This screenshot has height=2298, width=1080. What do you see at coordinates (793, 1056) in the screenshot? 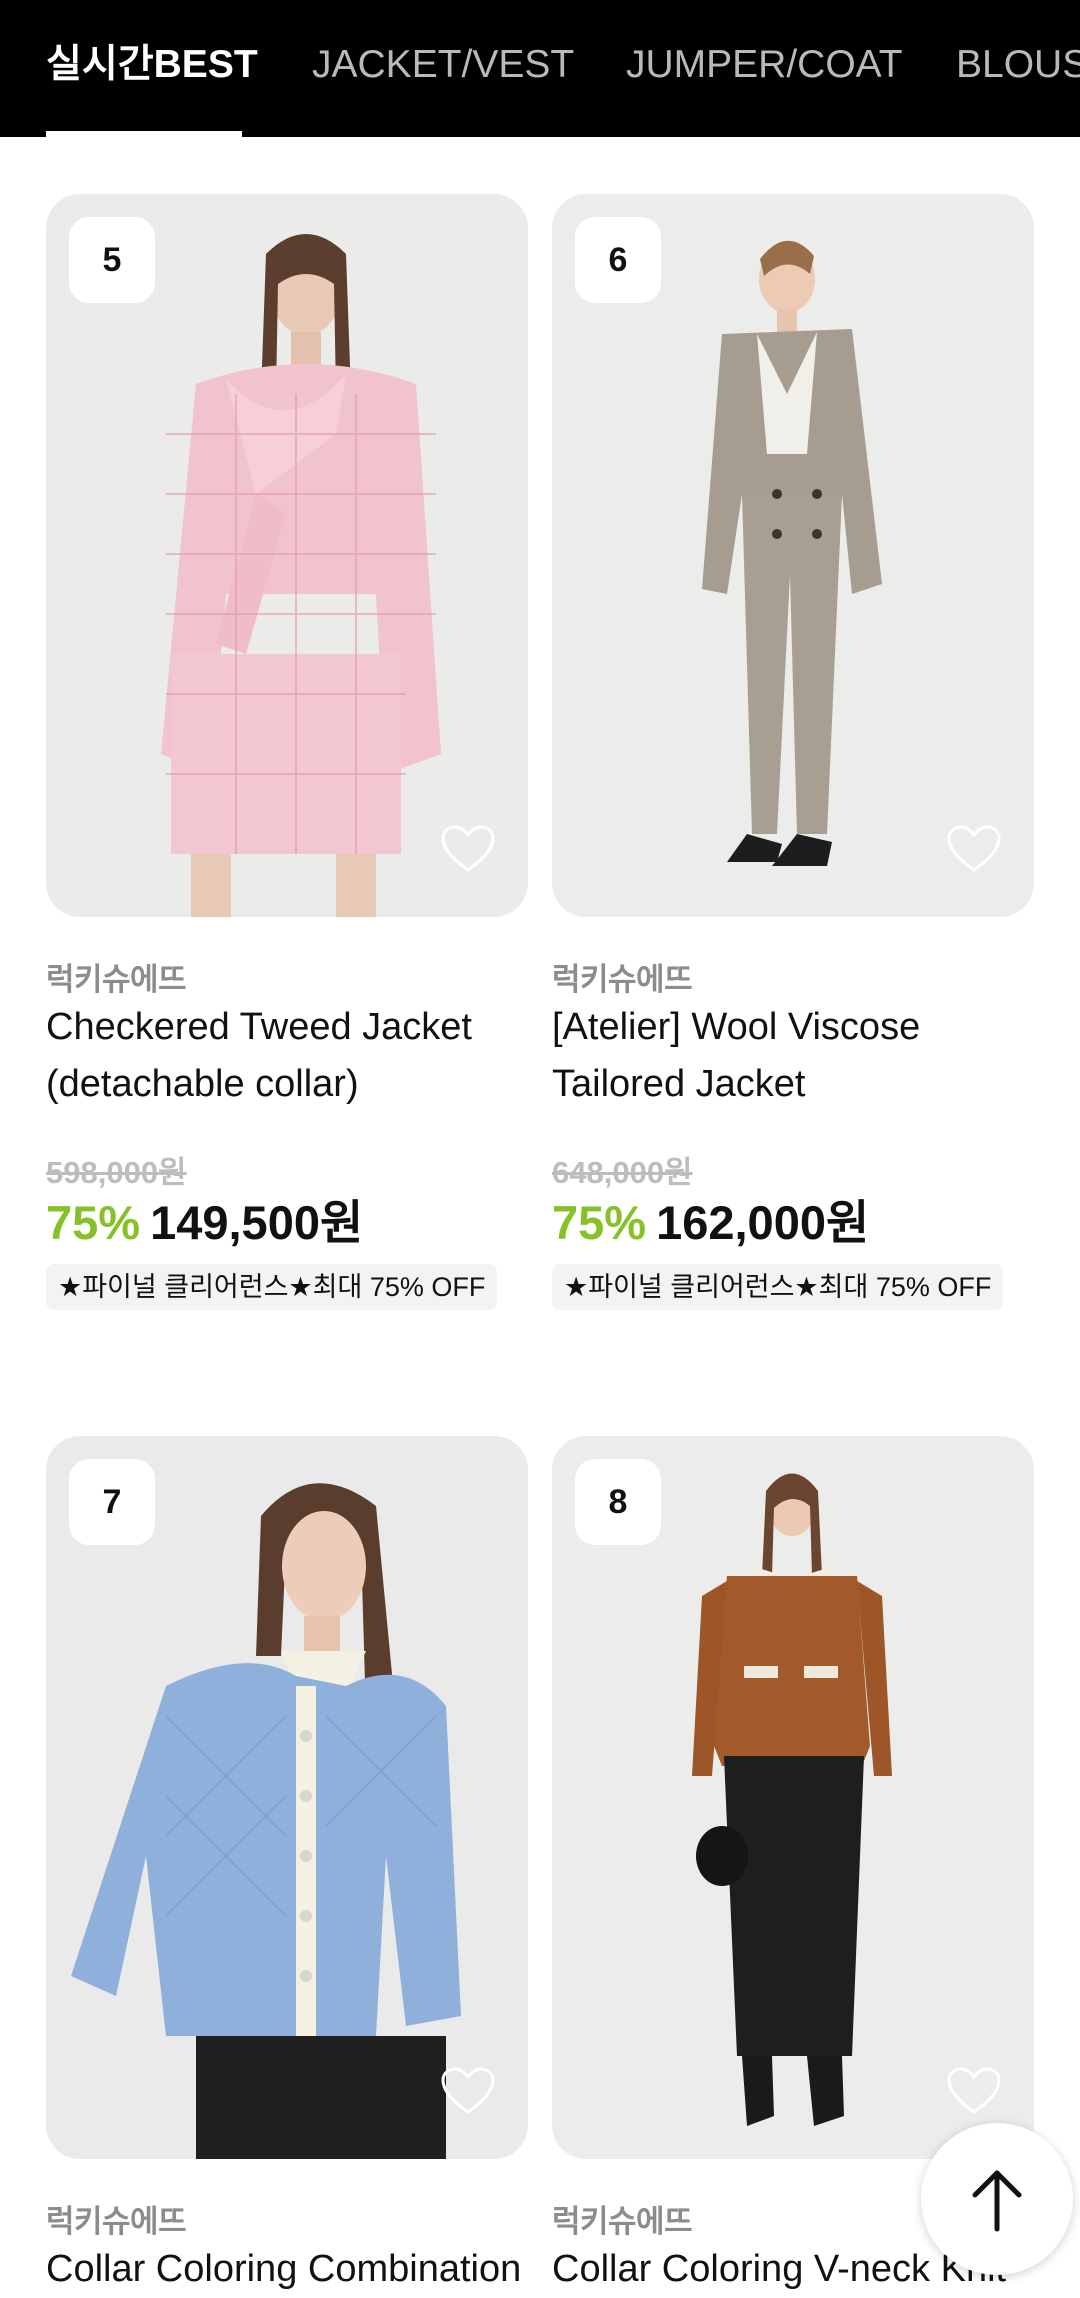
I see `product-name: [Atelier] Wool Viscose Tailored Jacket` at bounding box center [793, 1056].